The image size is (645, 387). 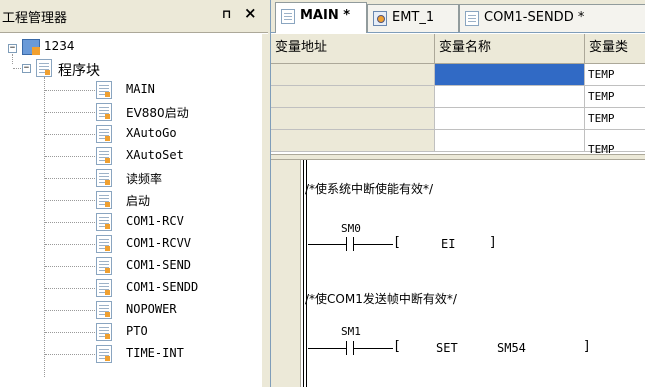 What do you see at coordinates (35, 18) in the screenshot?
I see `project-manager-title: 工程管理器` at bounding box center [35, 18].